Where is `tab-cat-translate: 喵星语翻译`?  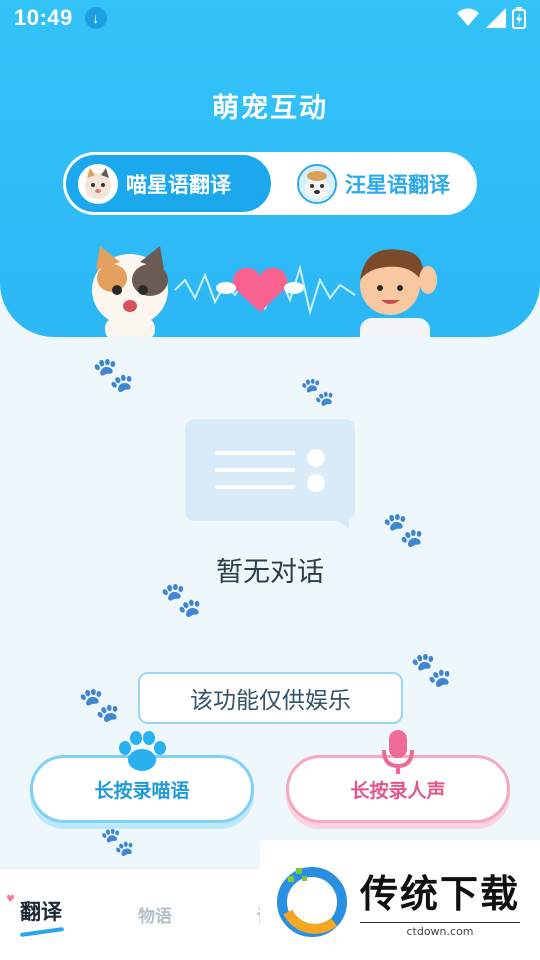
tab-cat-translate: 喵星语翻译 is located at coordinates (168, 183).